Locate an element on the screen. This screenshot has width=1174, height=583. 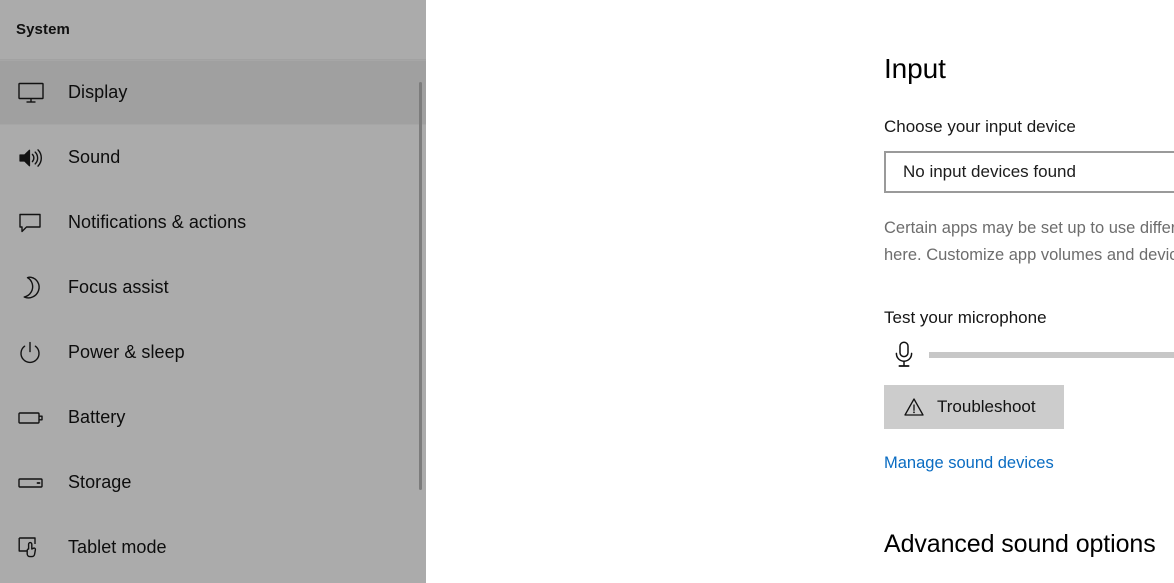
troubleshoot-label: Troubleshoot is located at coordinates (986, 406).